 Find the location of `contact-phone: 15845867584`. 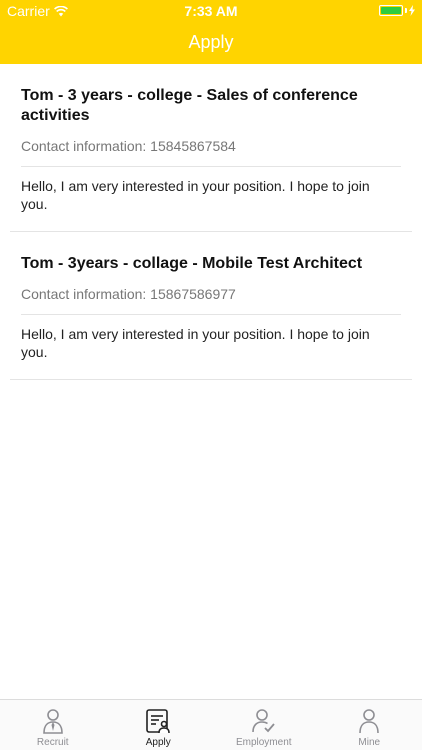

contact-phone: 15845867584 is located at coordinates (193, 146).